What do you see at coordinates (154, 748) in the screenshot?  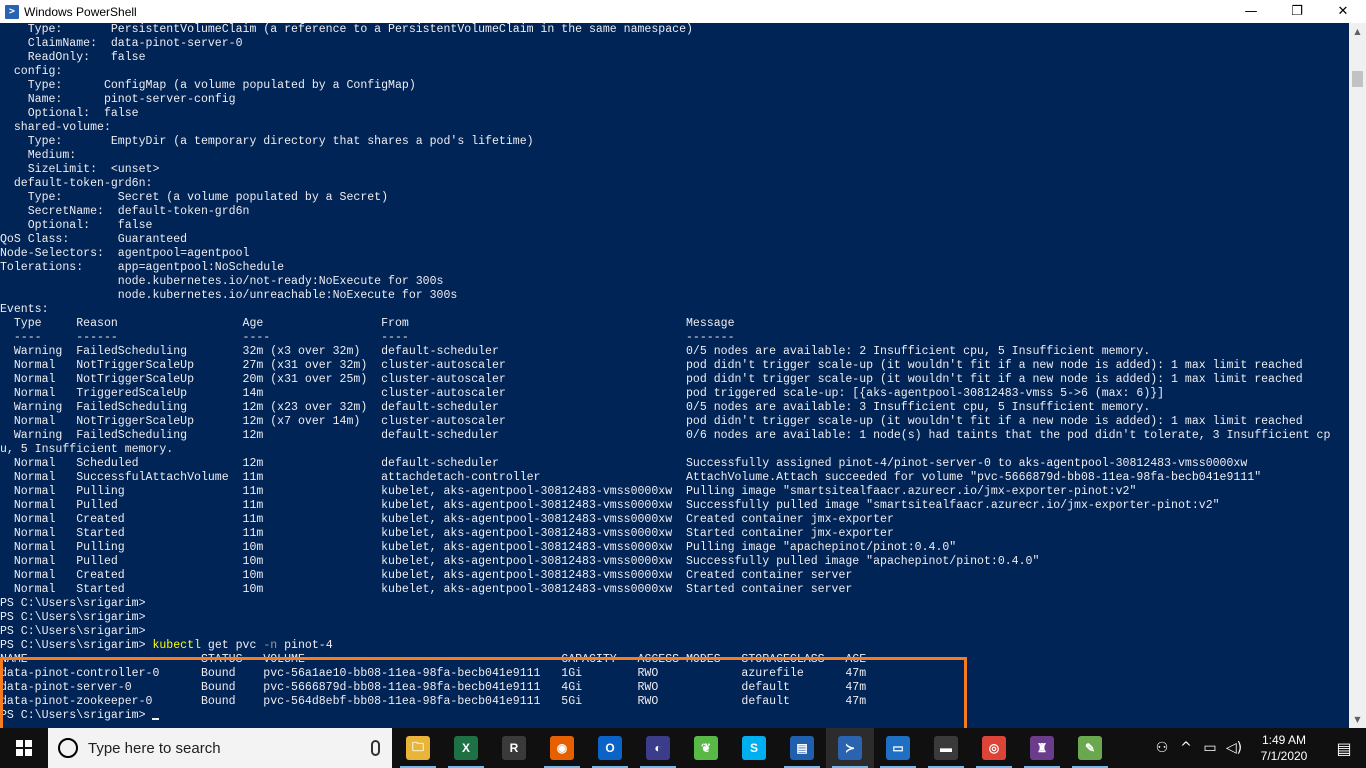 I see `search-placeholder: Type here to search` at bounding box center [154, 748].